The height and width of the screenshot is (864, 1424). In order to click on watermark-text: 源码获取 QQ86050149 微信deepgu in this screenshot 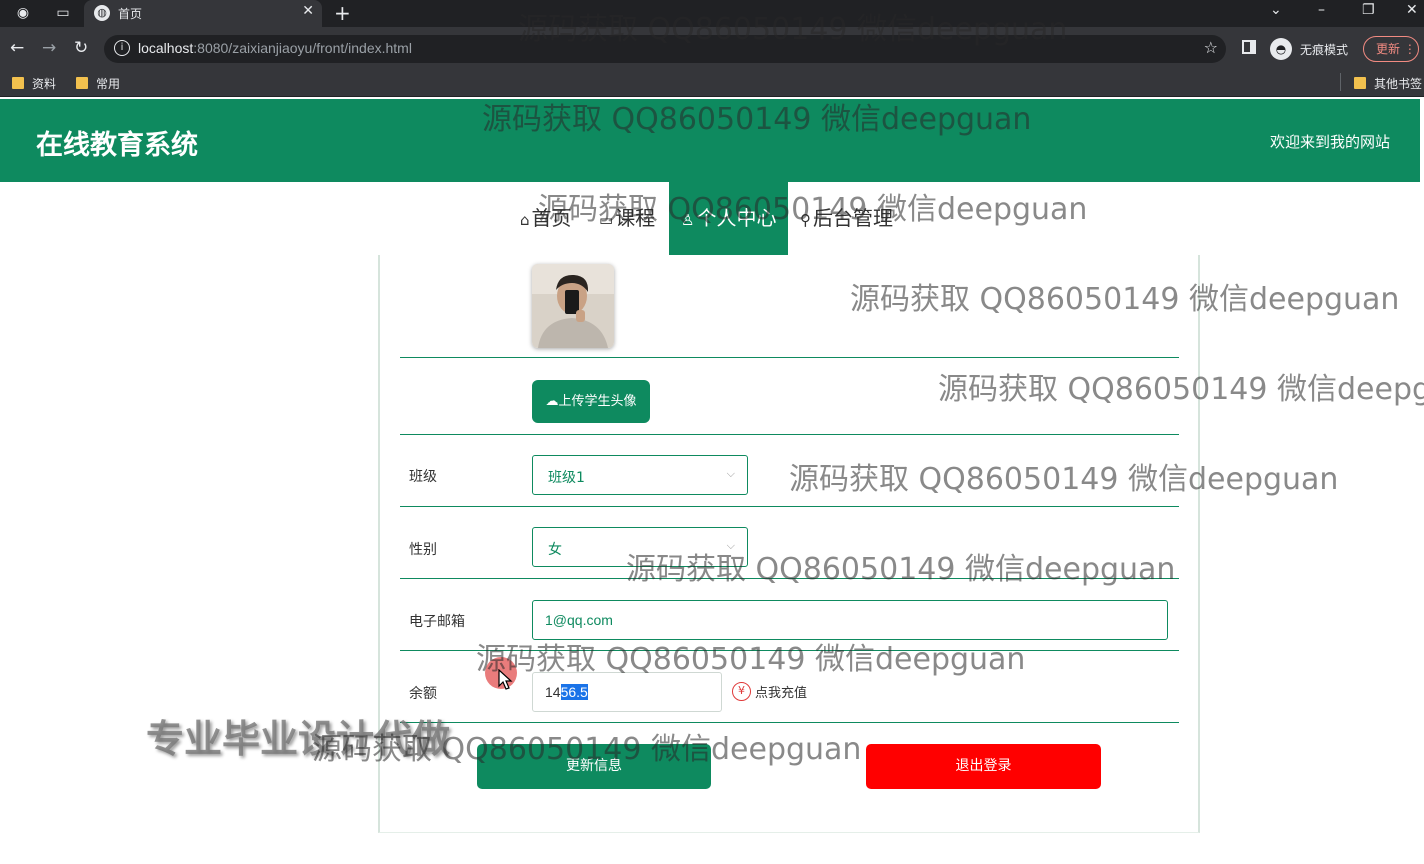, I will do `click(1181, 389)`.